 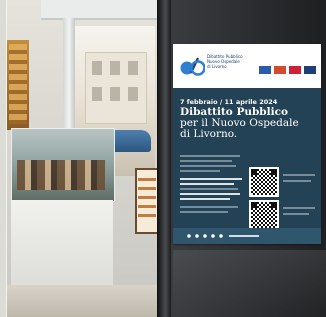 I want to click on footer-url-line, so click(x=244, y=236).